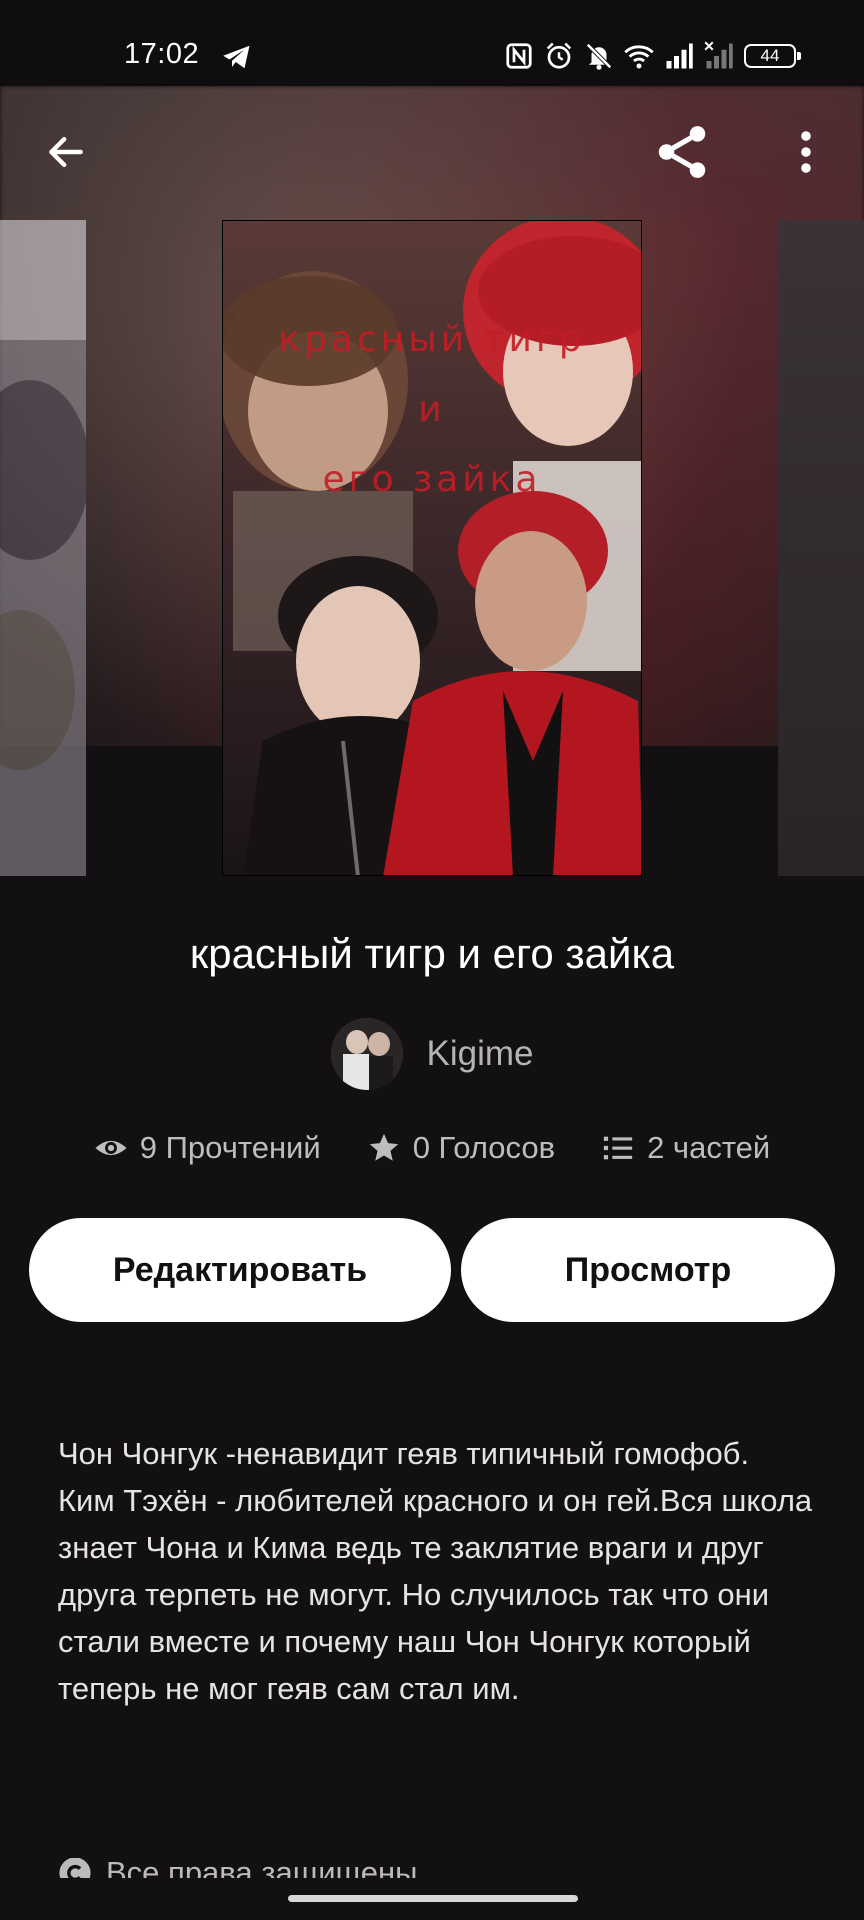 This screenshot has width=864, height=1920. What do you see at coordinates (480, 1054) in the screenshot?
I see `author-name: Kigime` at bounding box center [480, 1054].